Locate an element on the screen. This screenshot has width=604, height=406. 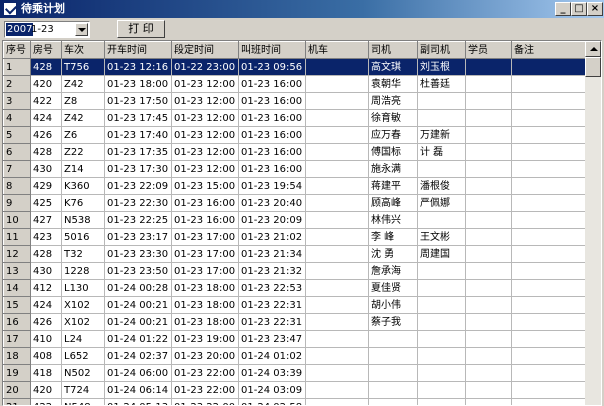
table-cell: 01-23 17:45 is located at coordinates (138, 118).